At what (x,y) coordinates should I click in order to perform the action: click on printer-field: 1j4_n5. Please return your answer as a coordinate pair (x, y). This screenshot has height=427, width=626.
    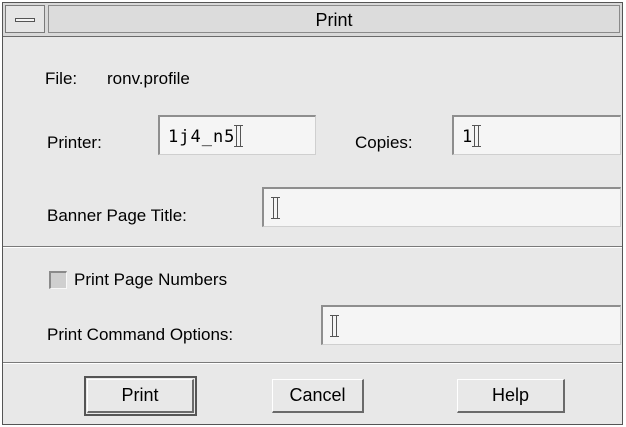
    Looking at the image, I should click on (237, 135).